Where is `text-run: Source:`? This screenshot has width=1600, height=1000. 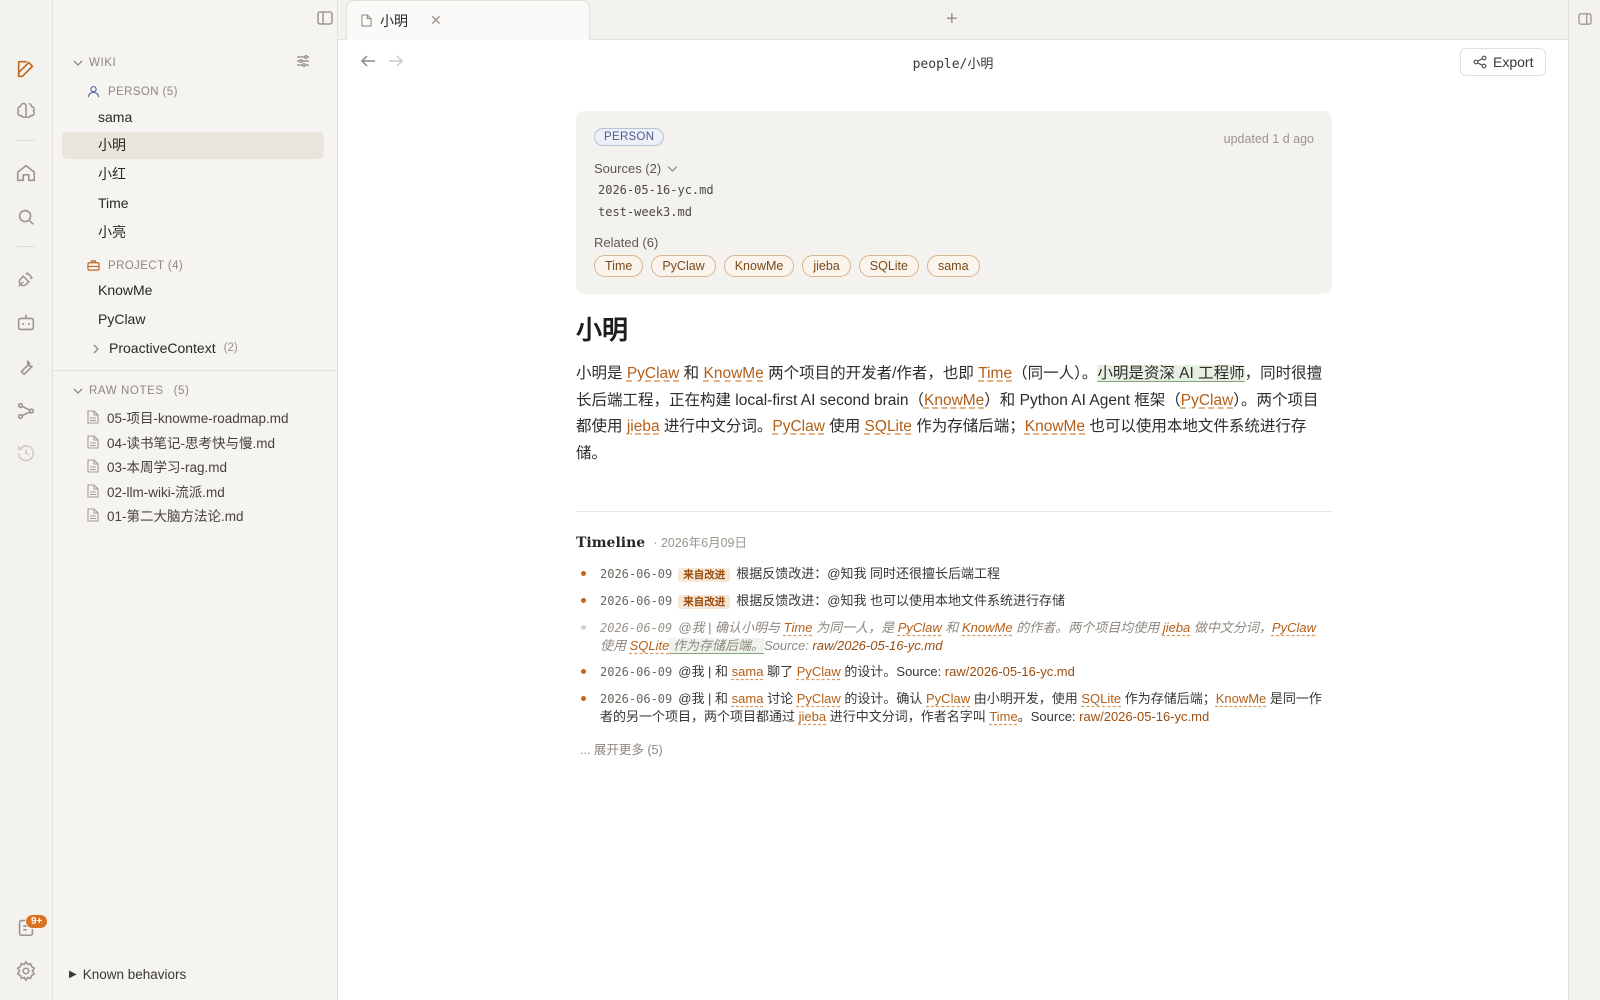
text-run: Source: is located at coordinates (788, 645).